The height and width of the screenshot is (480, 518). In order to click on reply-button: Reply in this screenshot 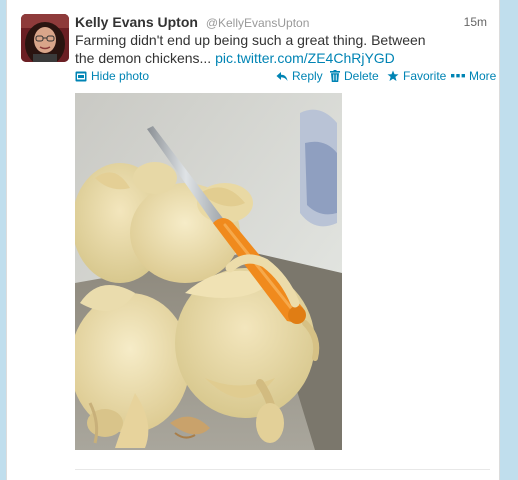, I will do `click(299, 76)`.